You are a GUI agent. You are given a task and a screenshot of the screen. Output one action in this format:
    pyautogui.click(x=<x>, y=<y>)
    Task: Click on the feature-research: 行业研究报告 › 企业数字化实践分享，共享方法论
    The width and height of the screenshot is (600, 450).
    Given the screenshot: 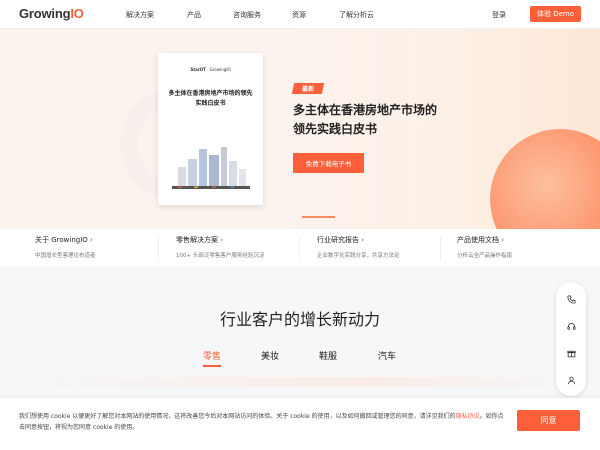 What is the action you would take?
    pyautogui.click(x=387, y=249)
    